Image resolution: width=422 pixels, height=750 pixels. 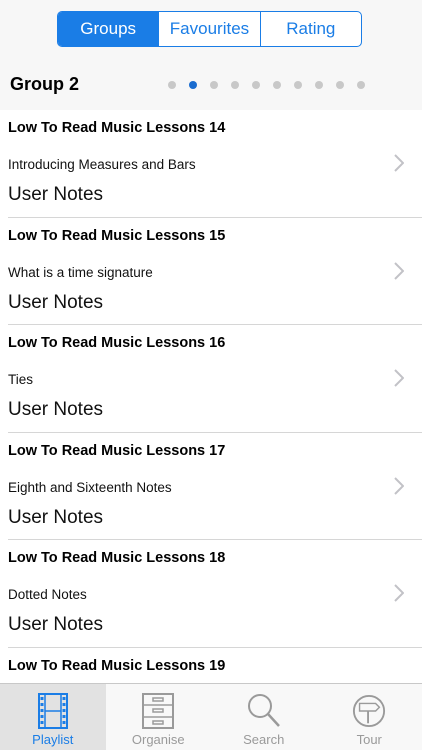 I want to click on top-bar: Groups Favourites Rating, so click(x=211, y=29).